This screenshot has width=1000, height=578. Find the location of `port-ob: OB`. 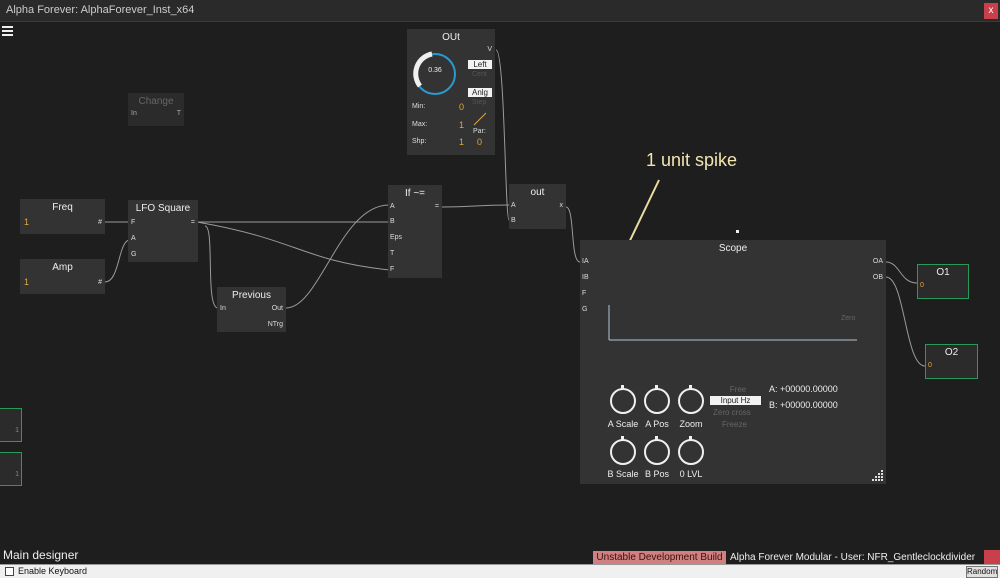

port-ob: OB is located at coordinates (878, 277).